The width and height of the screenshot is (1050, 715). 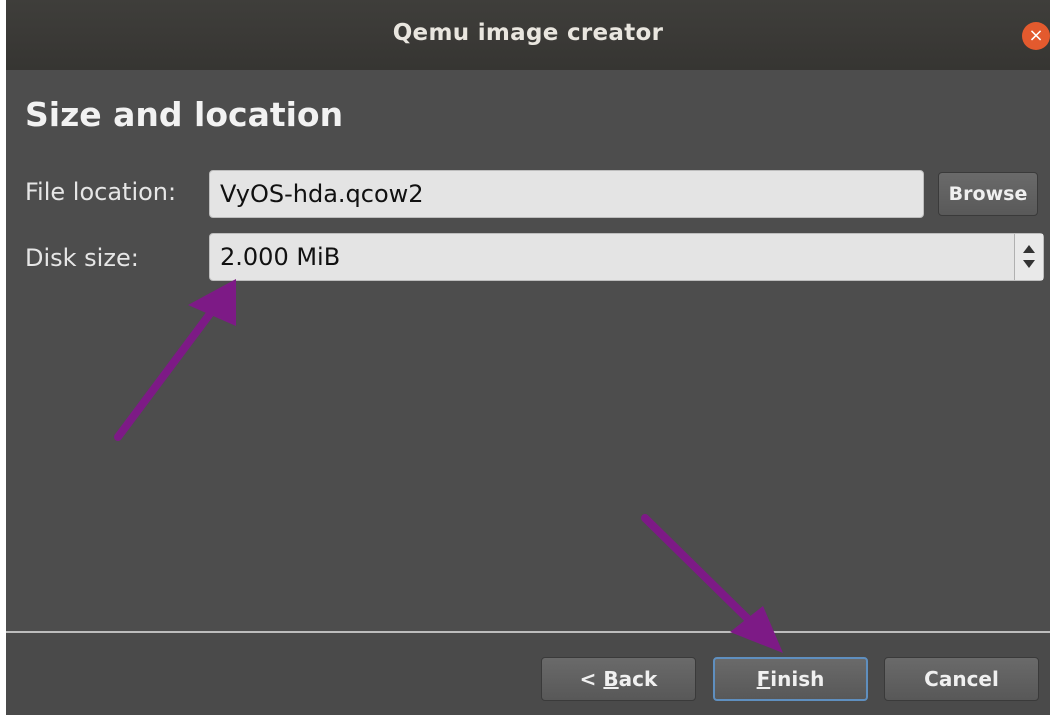 I want to click on file-location-input: VyOS-hda.qcow2, so click(x=566, y=194).